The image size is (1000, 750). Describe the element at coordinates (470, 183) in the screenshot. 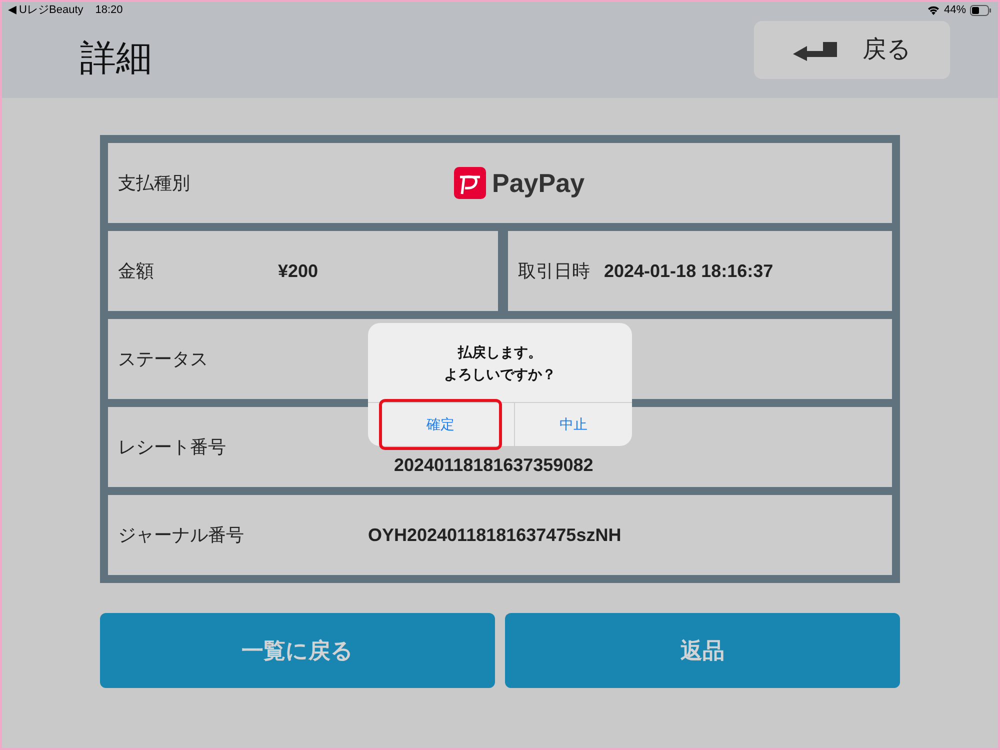

I see `payment-logo-icon` at that location.